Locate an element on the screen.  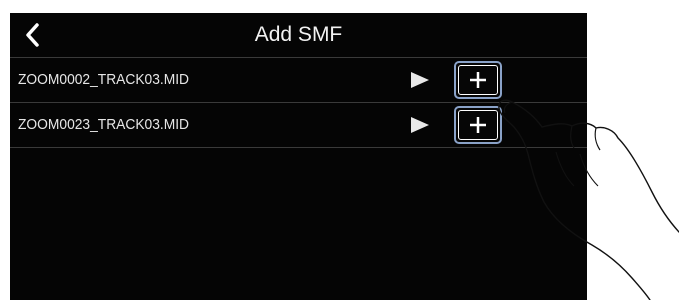
page-title: Add SMF is located at coordinates (298, 34).